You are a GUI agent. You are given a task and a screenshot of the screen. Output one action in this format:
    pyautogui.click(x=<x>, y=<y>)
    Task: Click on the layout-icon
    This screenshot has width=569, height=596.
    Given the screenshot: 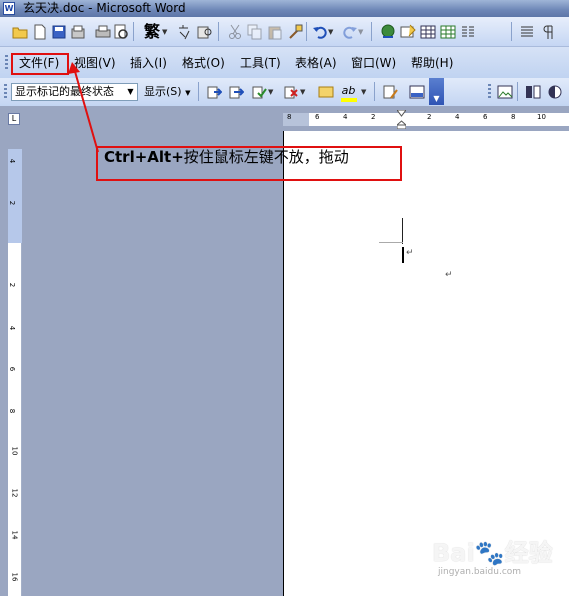 What is the action you would take?
    pyautogui.click(x=532, y=91)
    